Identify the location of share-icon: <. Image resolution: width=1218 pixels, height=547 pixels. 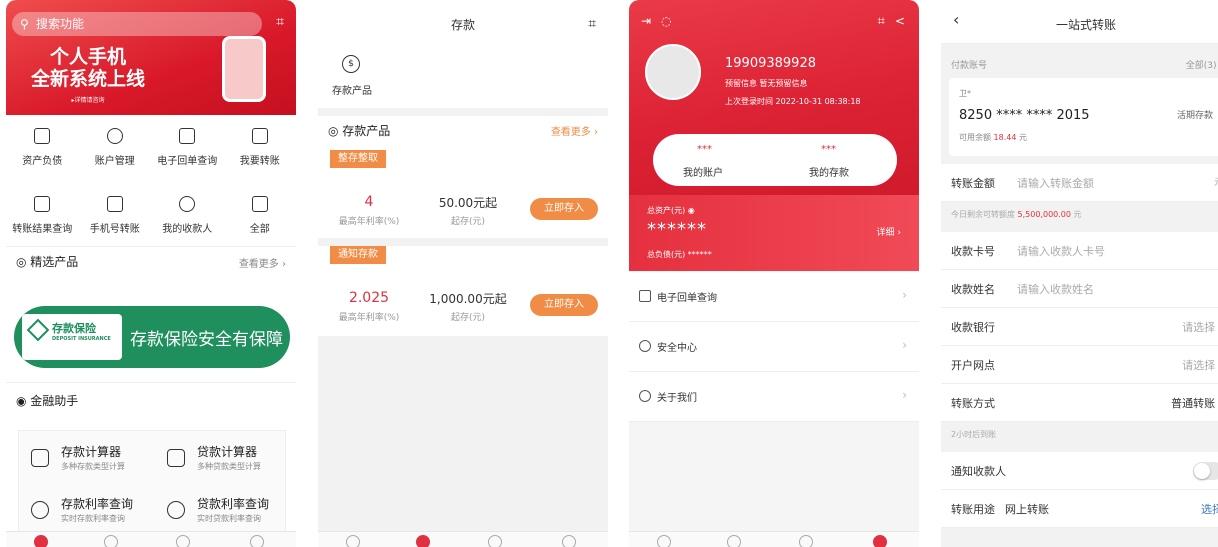
(900, 21).